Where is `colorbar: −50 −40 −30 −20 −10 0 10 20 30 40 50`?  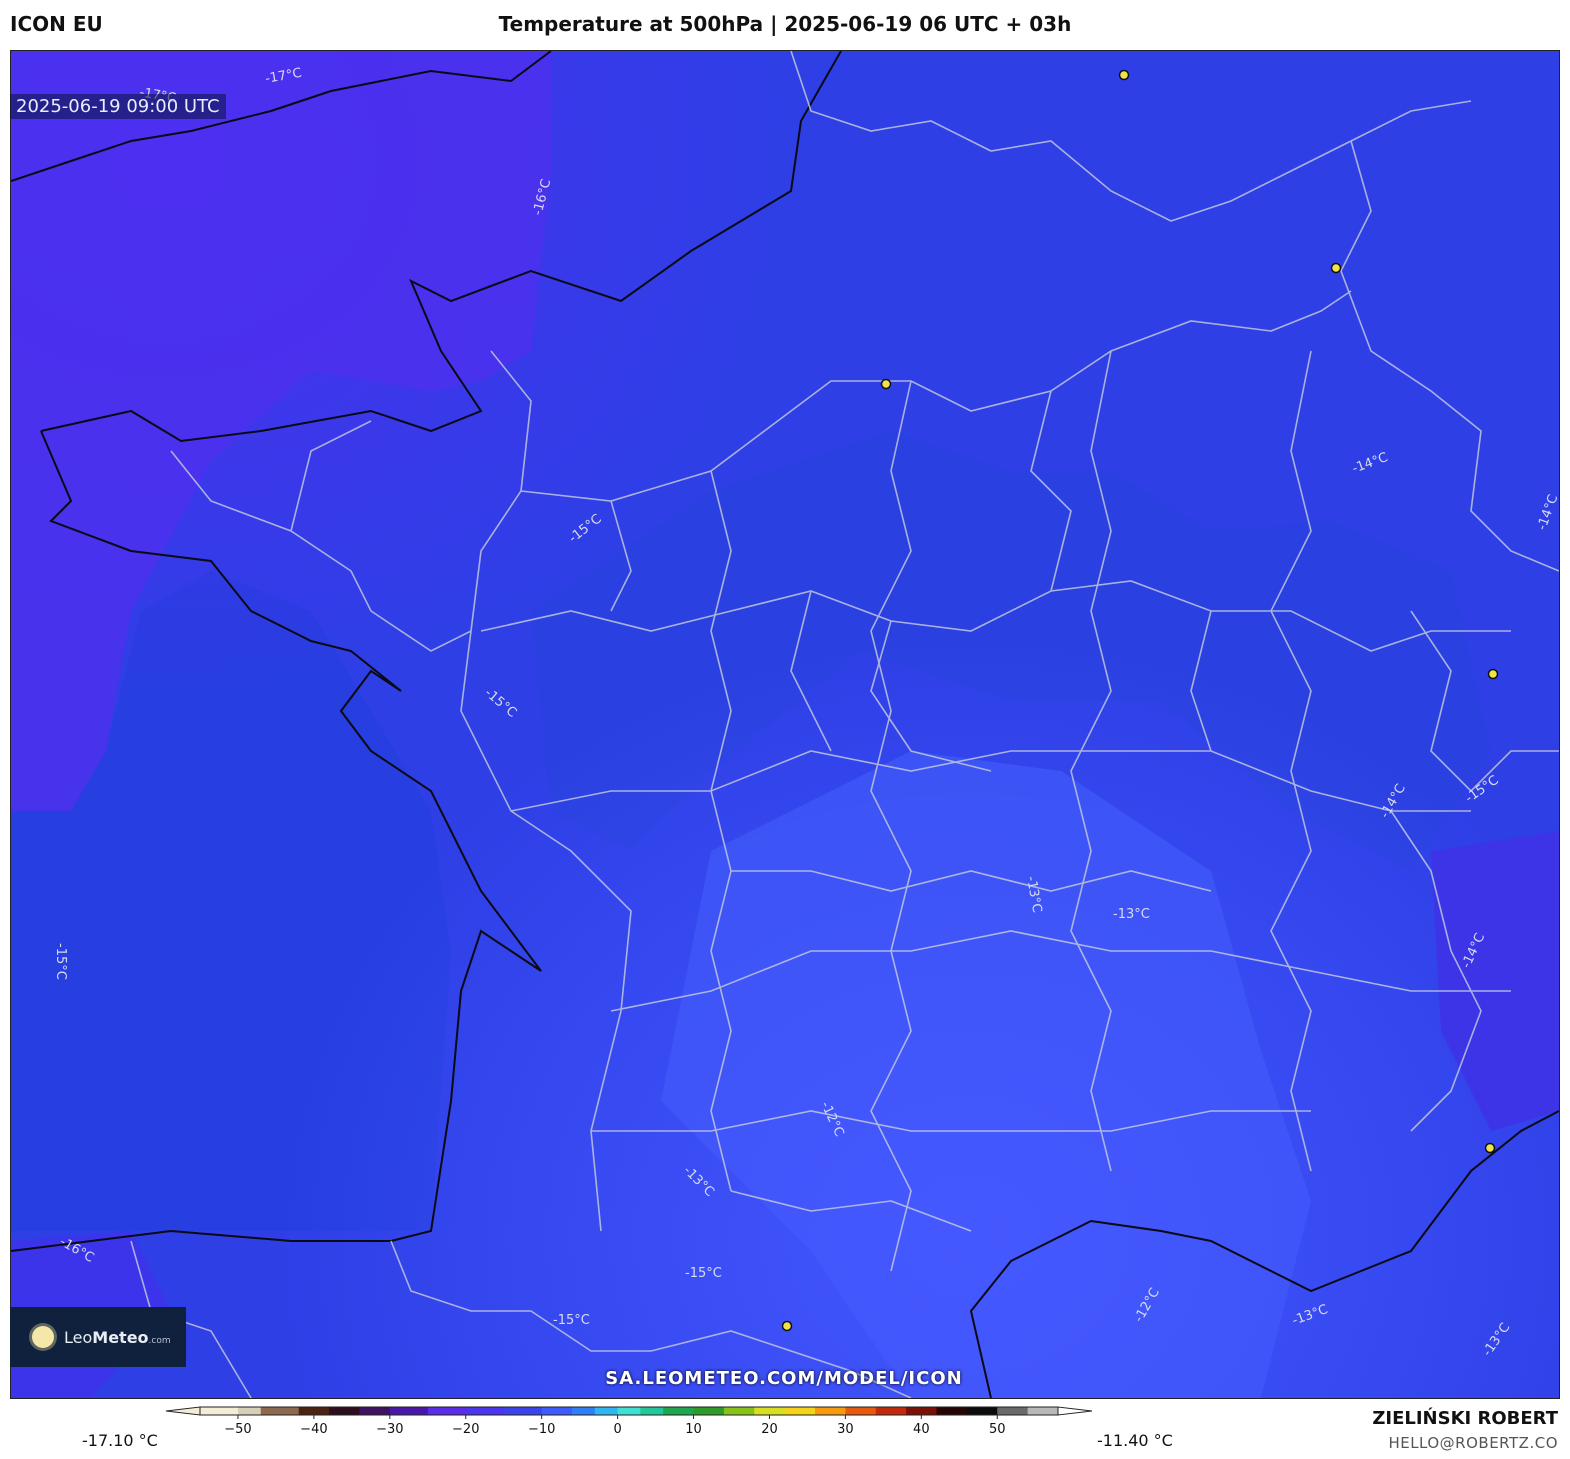 colorbar: −50 −40 −30 −20 −10 0 10 20 30 40 50 is located at coordinates (629, 1421).